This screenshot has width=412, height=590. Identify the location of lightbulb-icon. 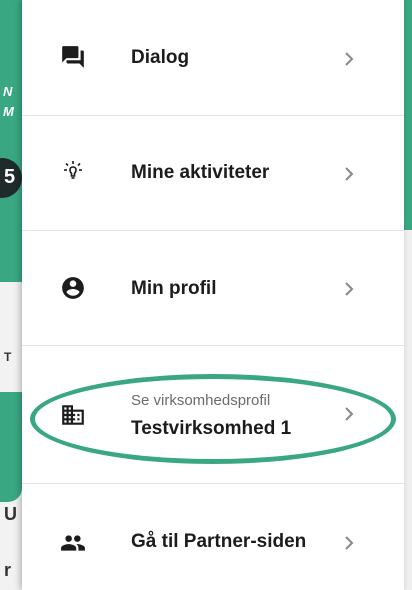
(73, 170).